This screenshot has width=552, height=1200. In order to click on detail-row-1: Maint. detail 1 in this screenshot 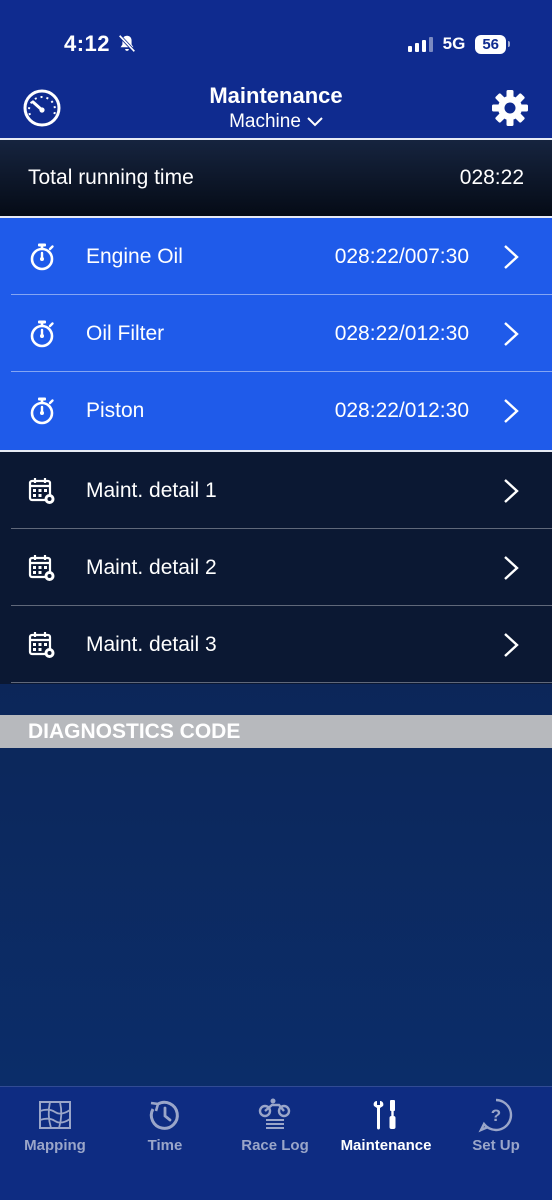, I will do `click(276, 490)`.